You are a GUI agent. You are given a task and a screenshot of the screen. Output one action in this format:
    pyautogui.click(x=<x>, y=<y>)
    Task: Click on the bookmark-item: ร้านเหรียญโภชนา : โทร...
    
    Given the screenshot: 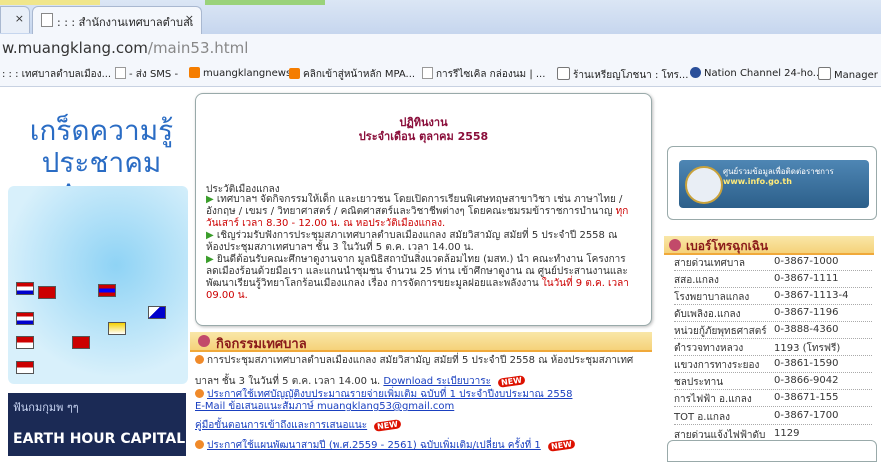 What is the action you would take?
    pyautogui.click(x=622, y=75)
    